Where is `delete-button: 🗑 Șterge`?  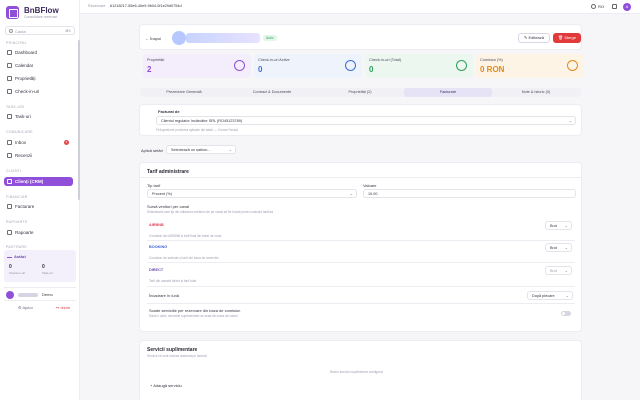
delete-button: 🗑 Șterge is located at coordinates (567, 38).